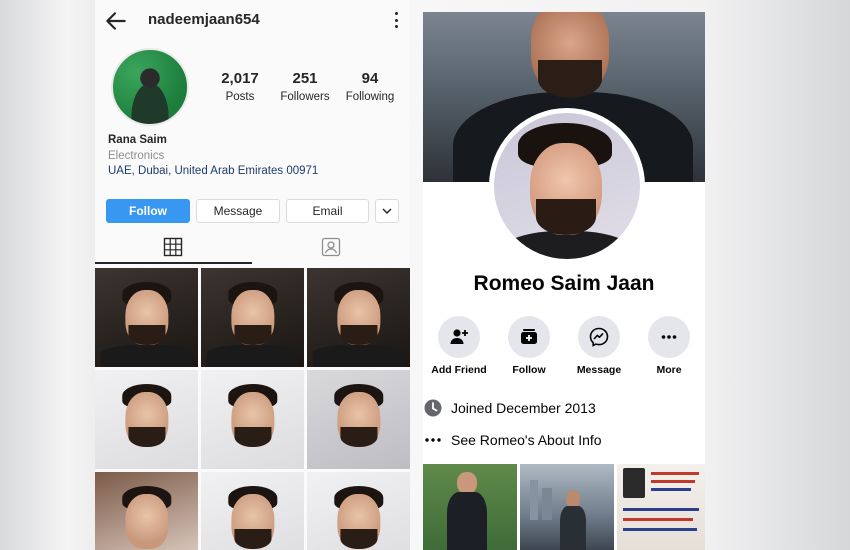 The width and height of the screenshot is (850, 550). What do you see at coordinates (669, 346) in the screenshot?
I see `more-button: More` at bounding box center [669, 346].